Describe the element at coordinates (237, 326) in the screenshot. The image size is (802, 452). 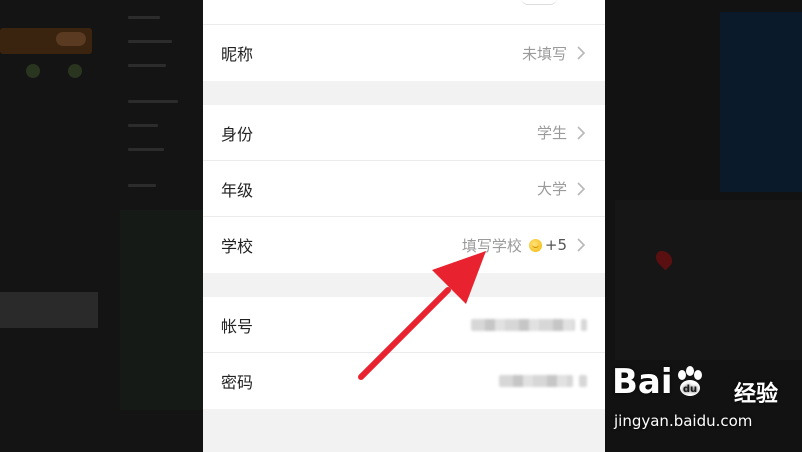
I see `account-label: 帐号` at that location.